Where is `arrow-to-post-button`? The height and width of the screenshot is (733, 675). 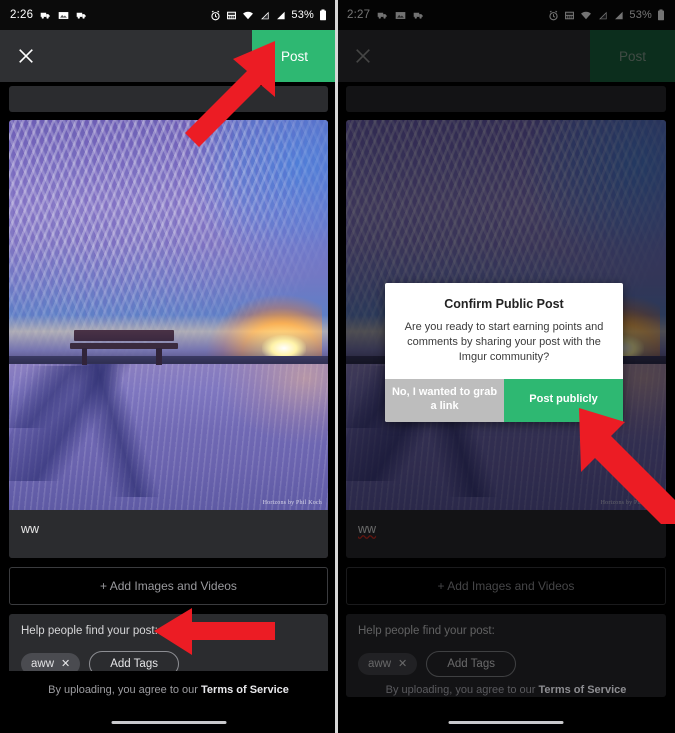 arrow-to-post-button is located at coordinates (230, 94).